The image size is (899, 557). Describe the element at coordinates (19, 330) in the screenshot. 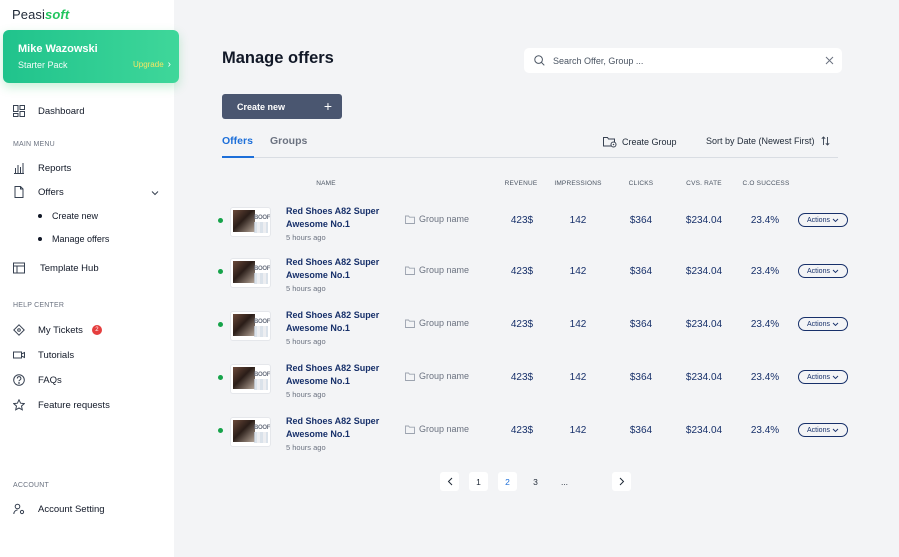

I see `ticket-icon` at that location.